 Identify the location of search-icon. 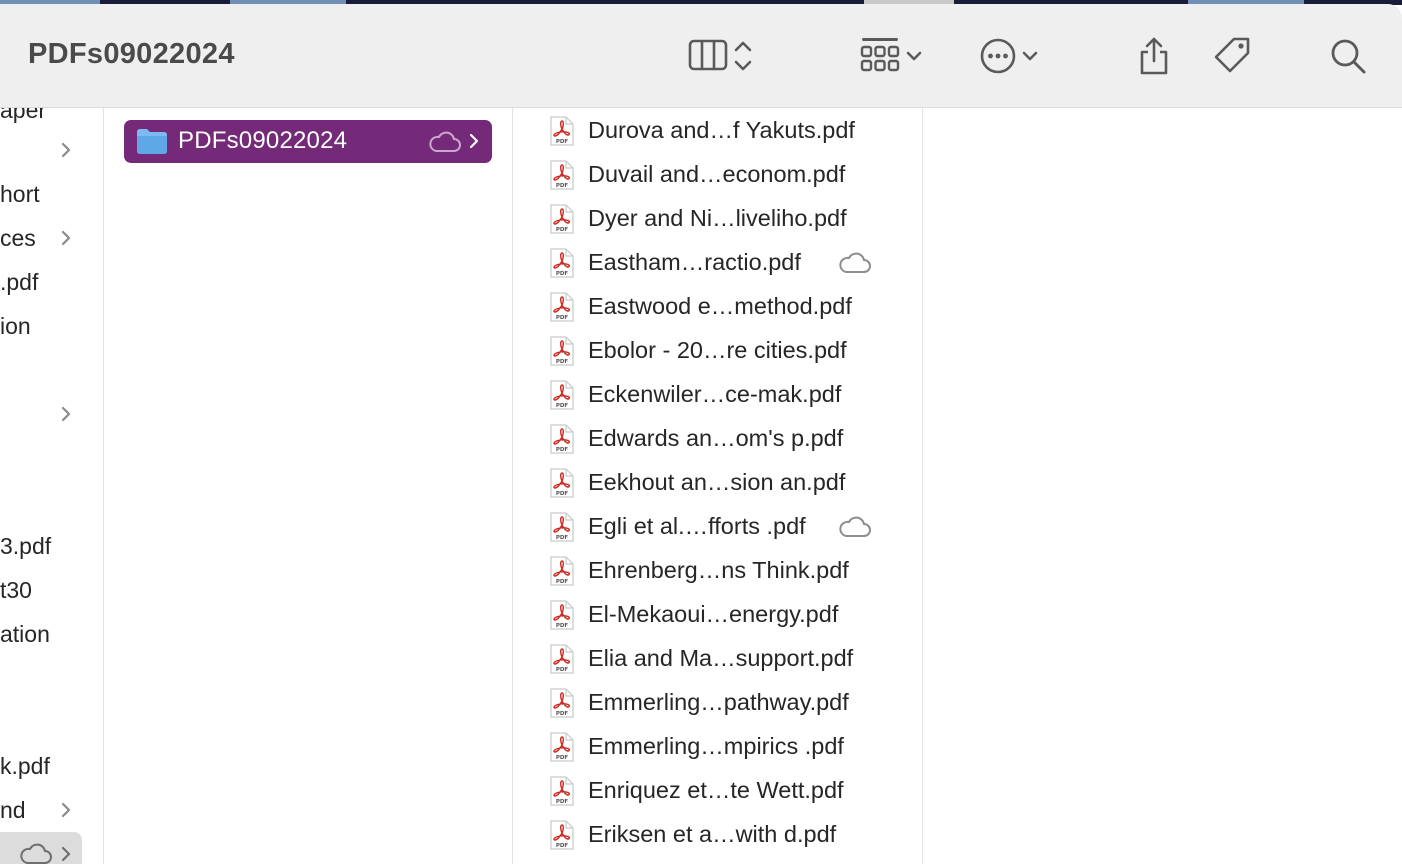
(1348, 56).